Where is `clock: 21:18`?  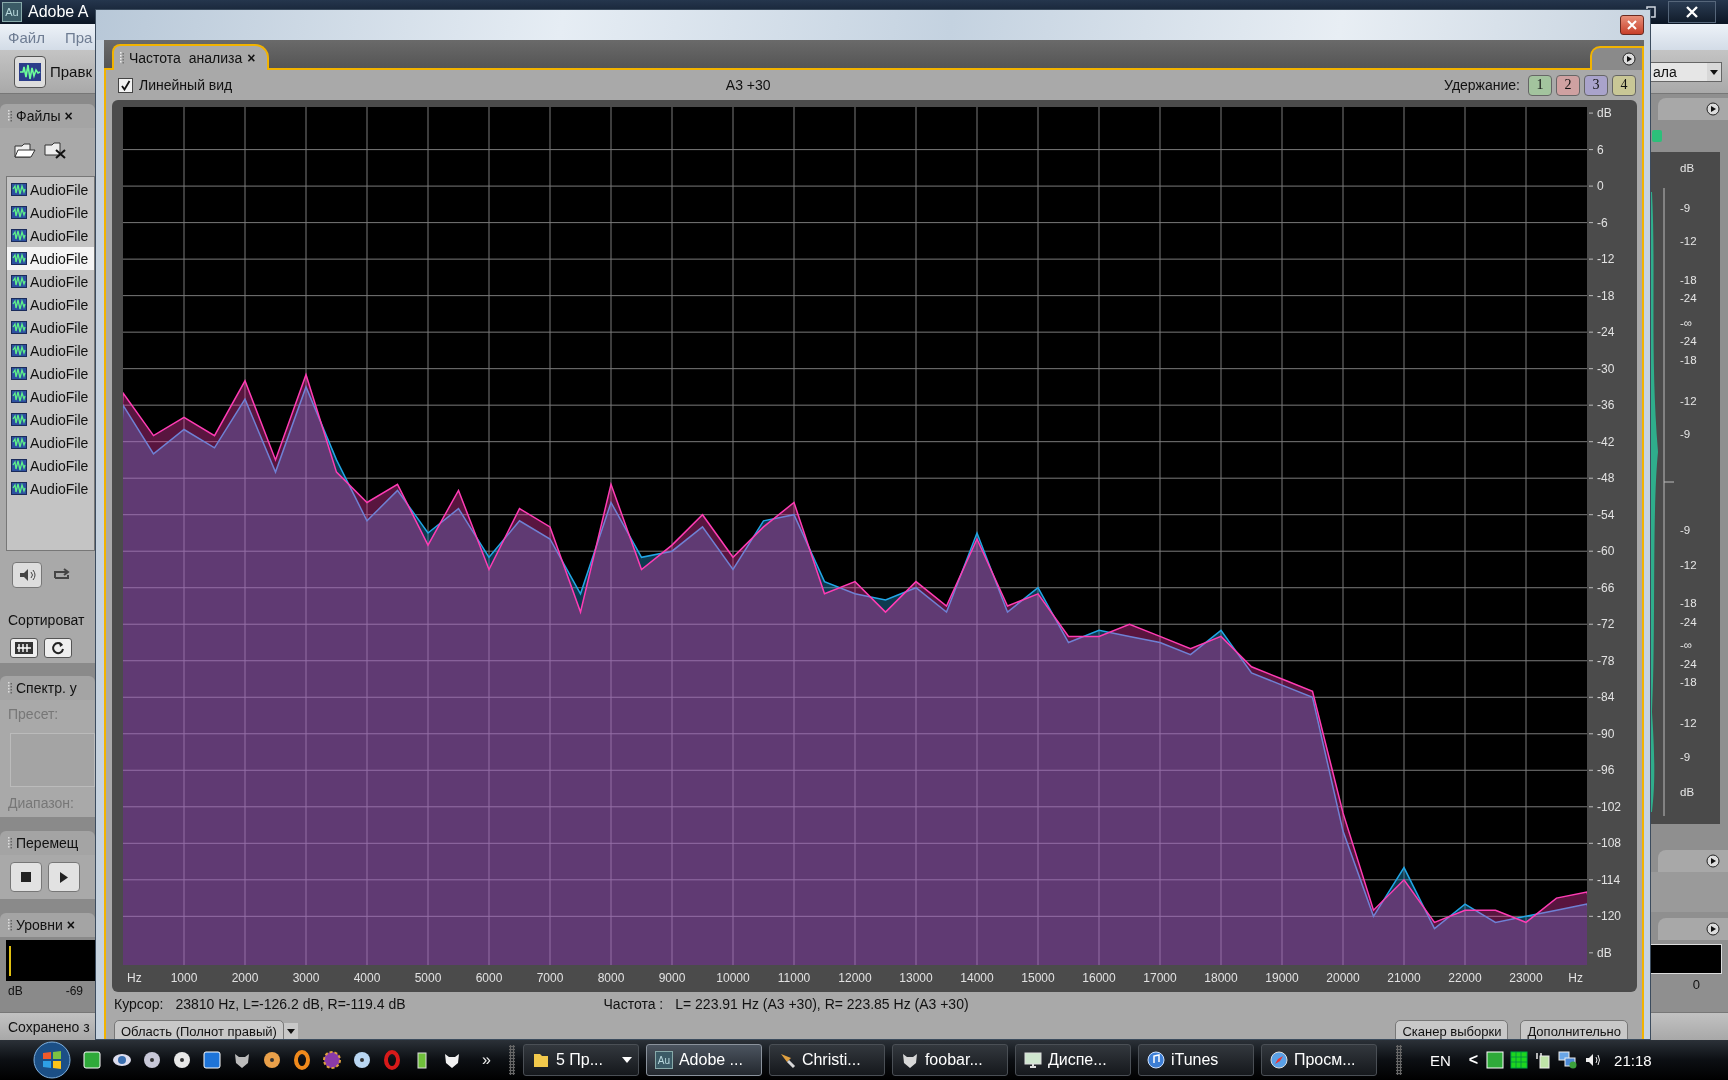
clock: 21:18 is located at coordinates (1633, 1060).